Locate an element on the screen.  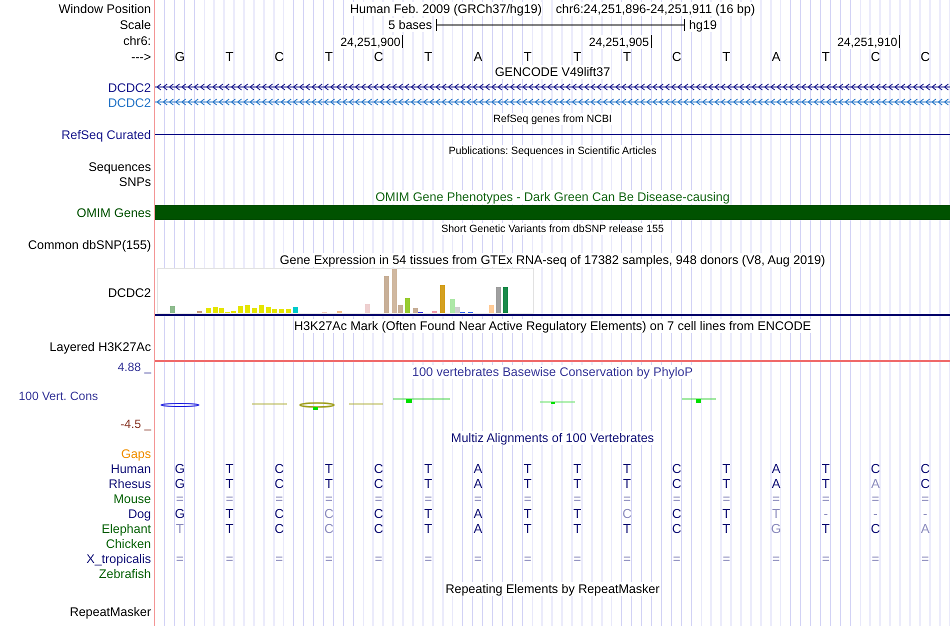
track-label: Common dbSNP(155) is located at coordinates (89, 245).